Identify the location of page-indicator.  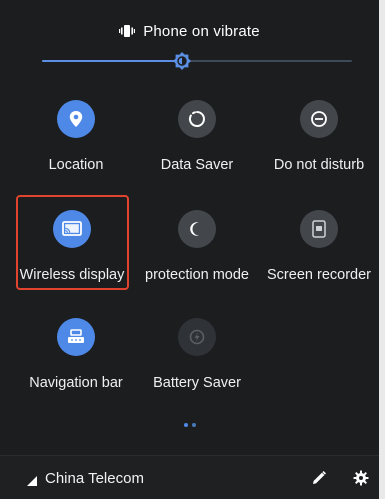
(189, 425).